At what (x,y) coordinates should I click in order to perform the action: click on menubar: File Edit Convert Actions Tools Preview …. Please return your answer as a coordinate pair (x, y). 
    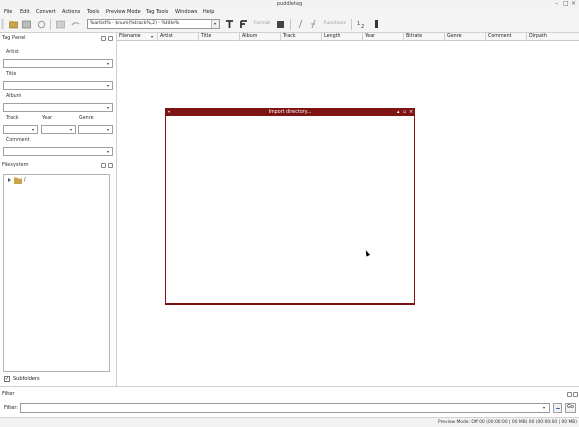
    Looking at the image, I should click on (289, 12).